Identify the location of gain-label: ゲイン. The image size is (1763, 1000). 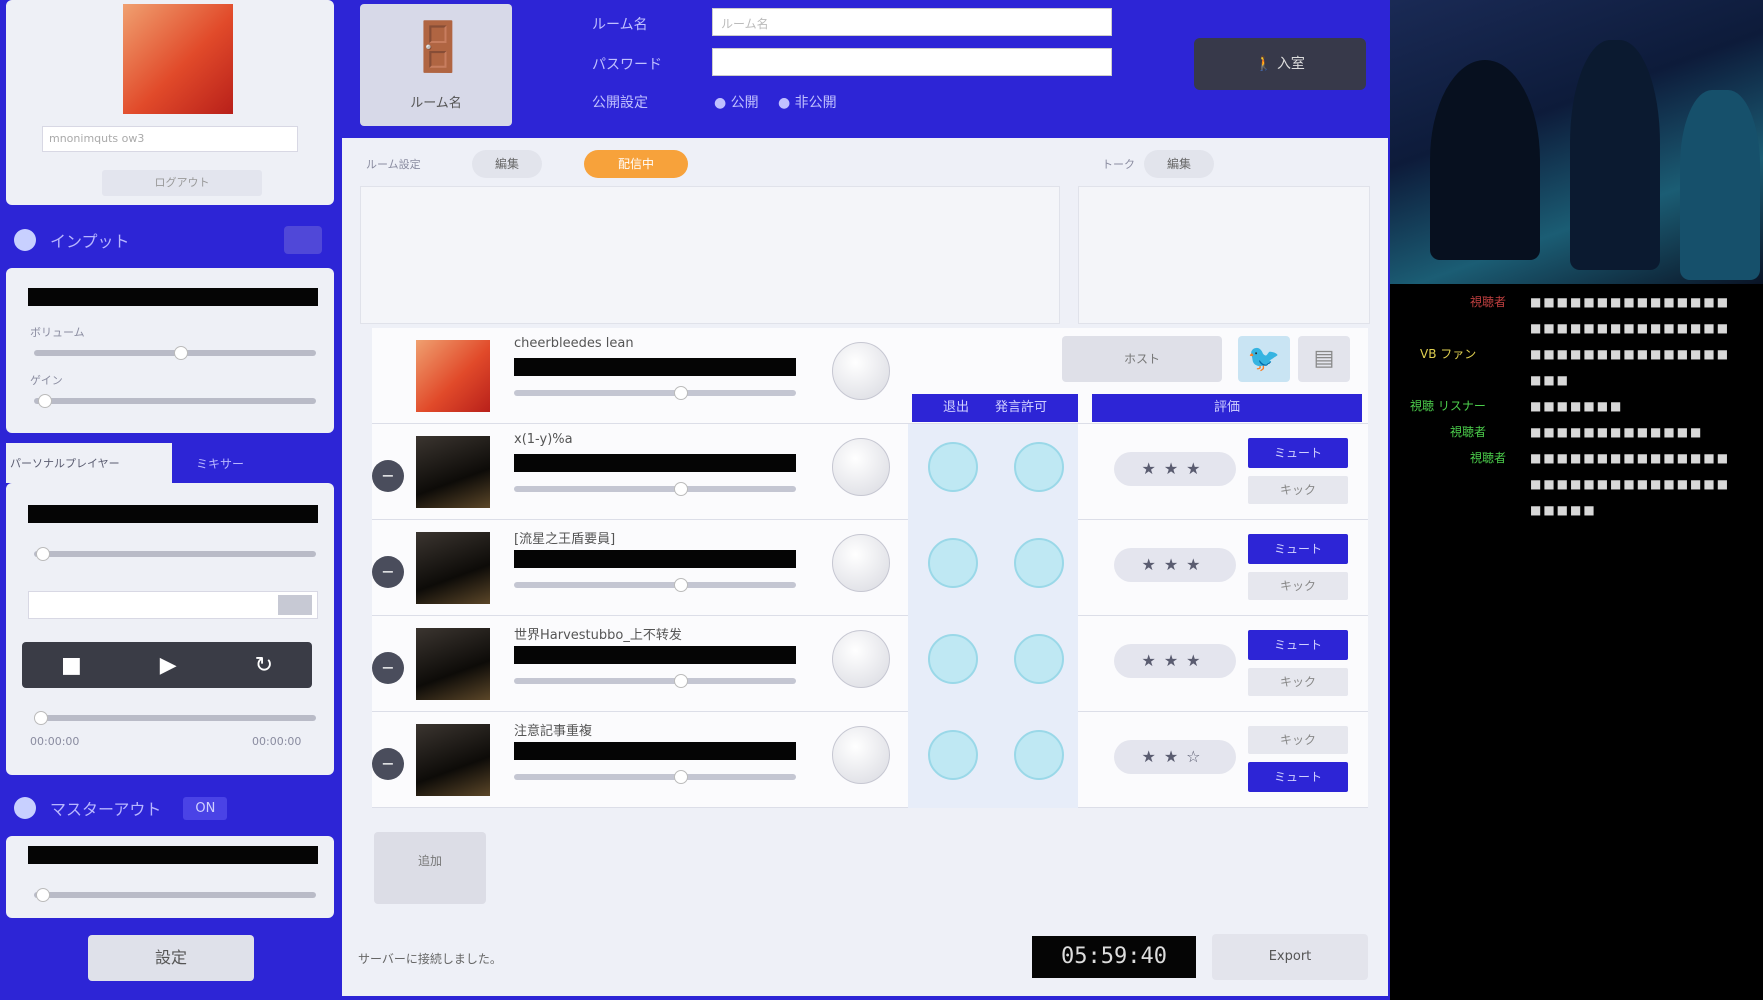
(46, 380).